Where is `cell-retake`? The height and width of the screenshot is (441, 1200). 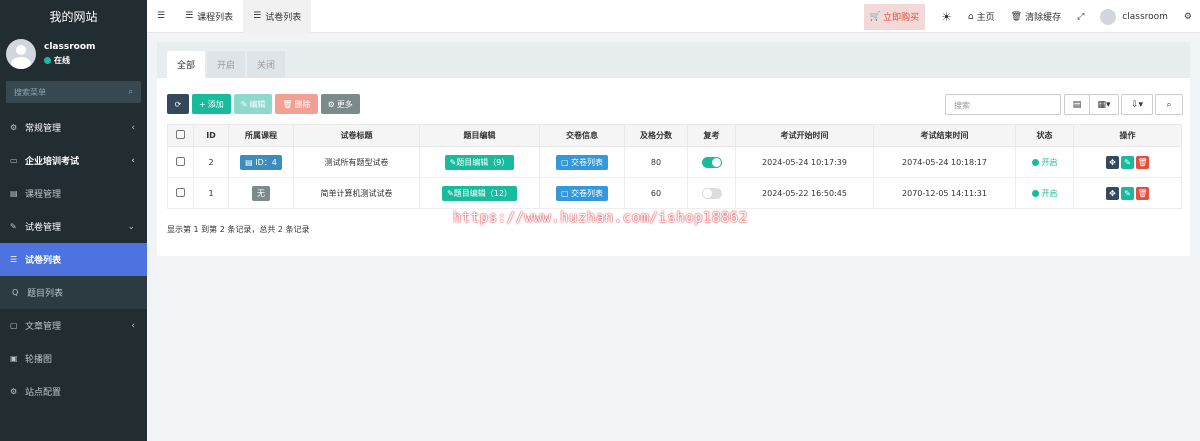
cell-retake is located at coordinates (711, 162).